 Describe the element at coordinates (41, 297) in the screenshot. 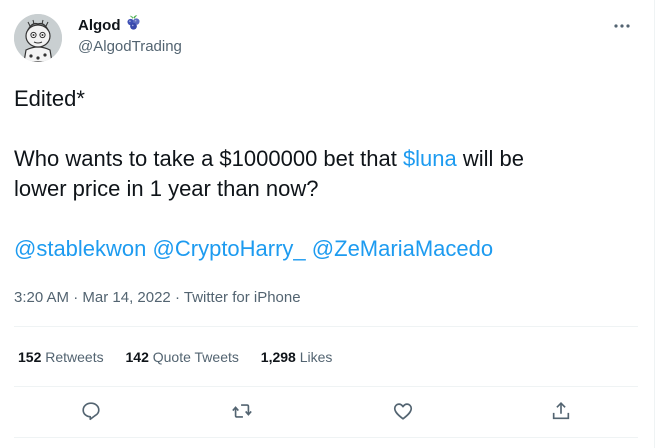

I see `tweet-time: 3:20 AM` at that location.